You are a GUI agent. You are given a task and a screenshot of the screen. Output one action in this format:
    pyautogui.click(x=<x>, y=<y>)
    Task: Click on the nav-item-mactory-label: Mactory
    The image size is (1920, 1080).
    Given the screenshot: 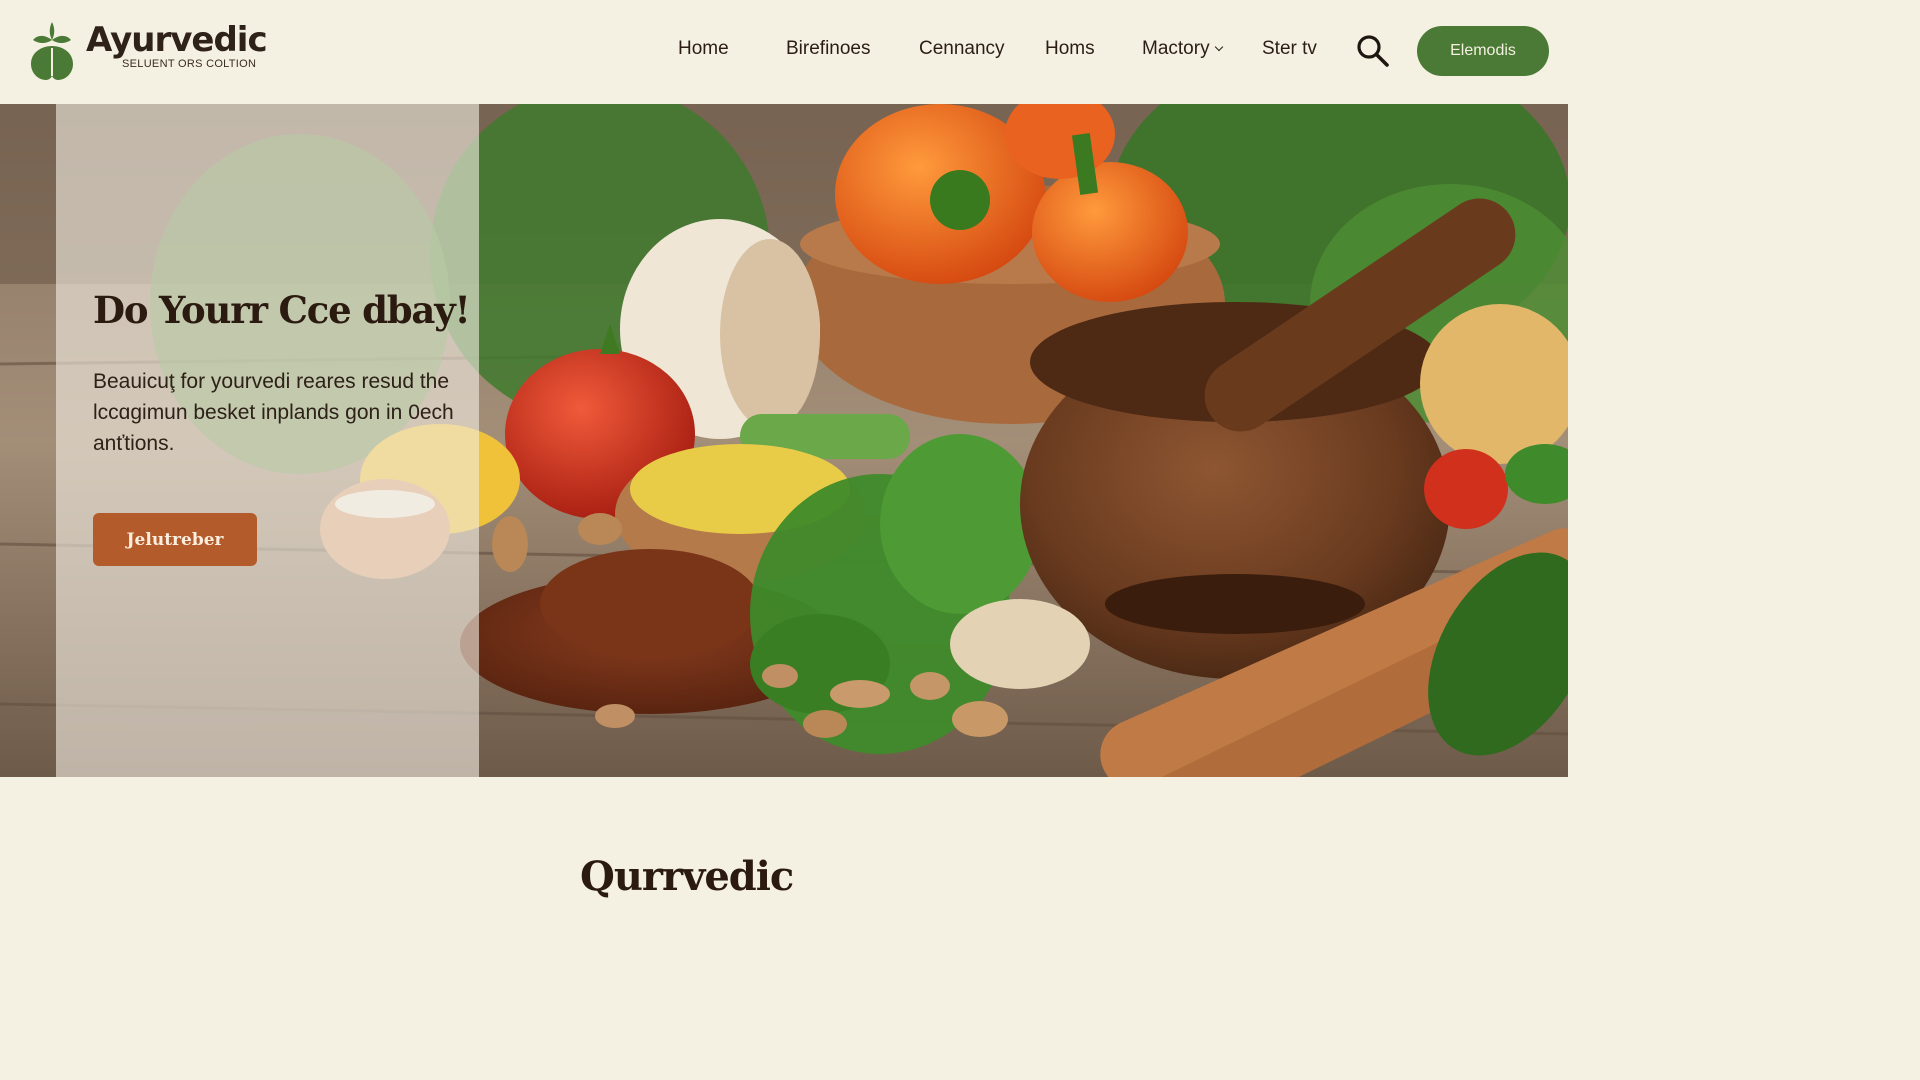 What is the action you would take?
    pyautogui.click(x=1176, y=48)
    